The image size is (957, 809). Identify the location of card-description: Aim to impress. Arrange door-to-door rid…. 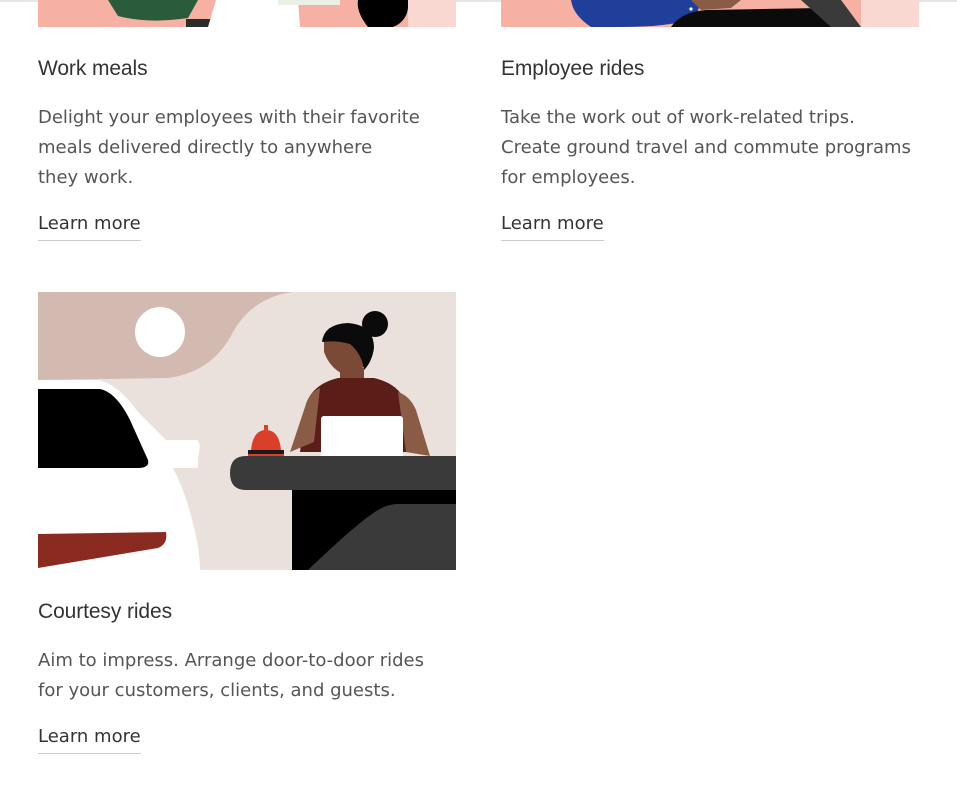
(231, 675).